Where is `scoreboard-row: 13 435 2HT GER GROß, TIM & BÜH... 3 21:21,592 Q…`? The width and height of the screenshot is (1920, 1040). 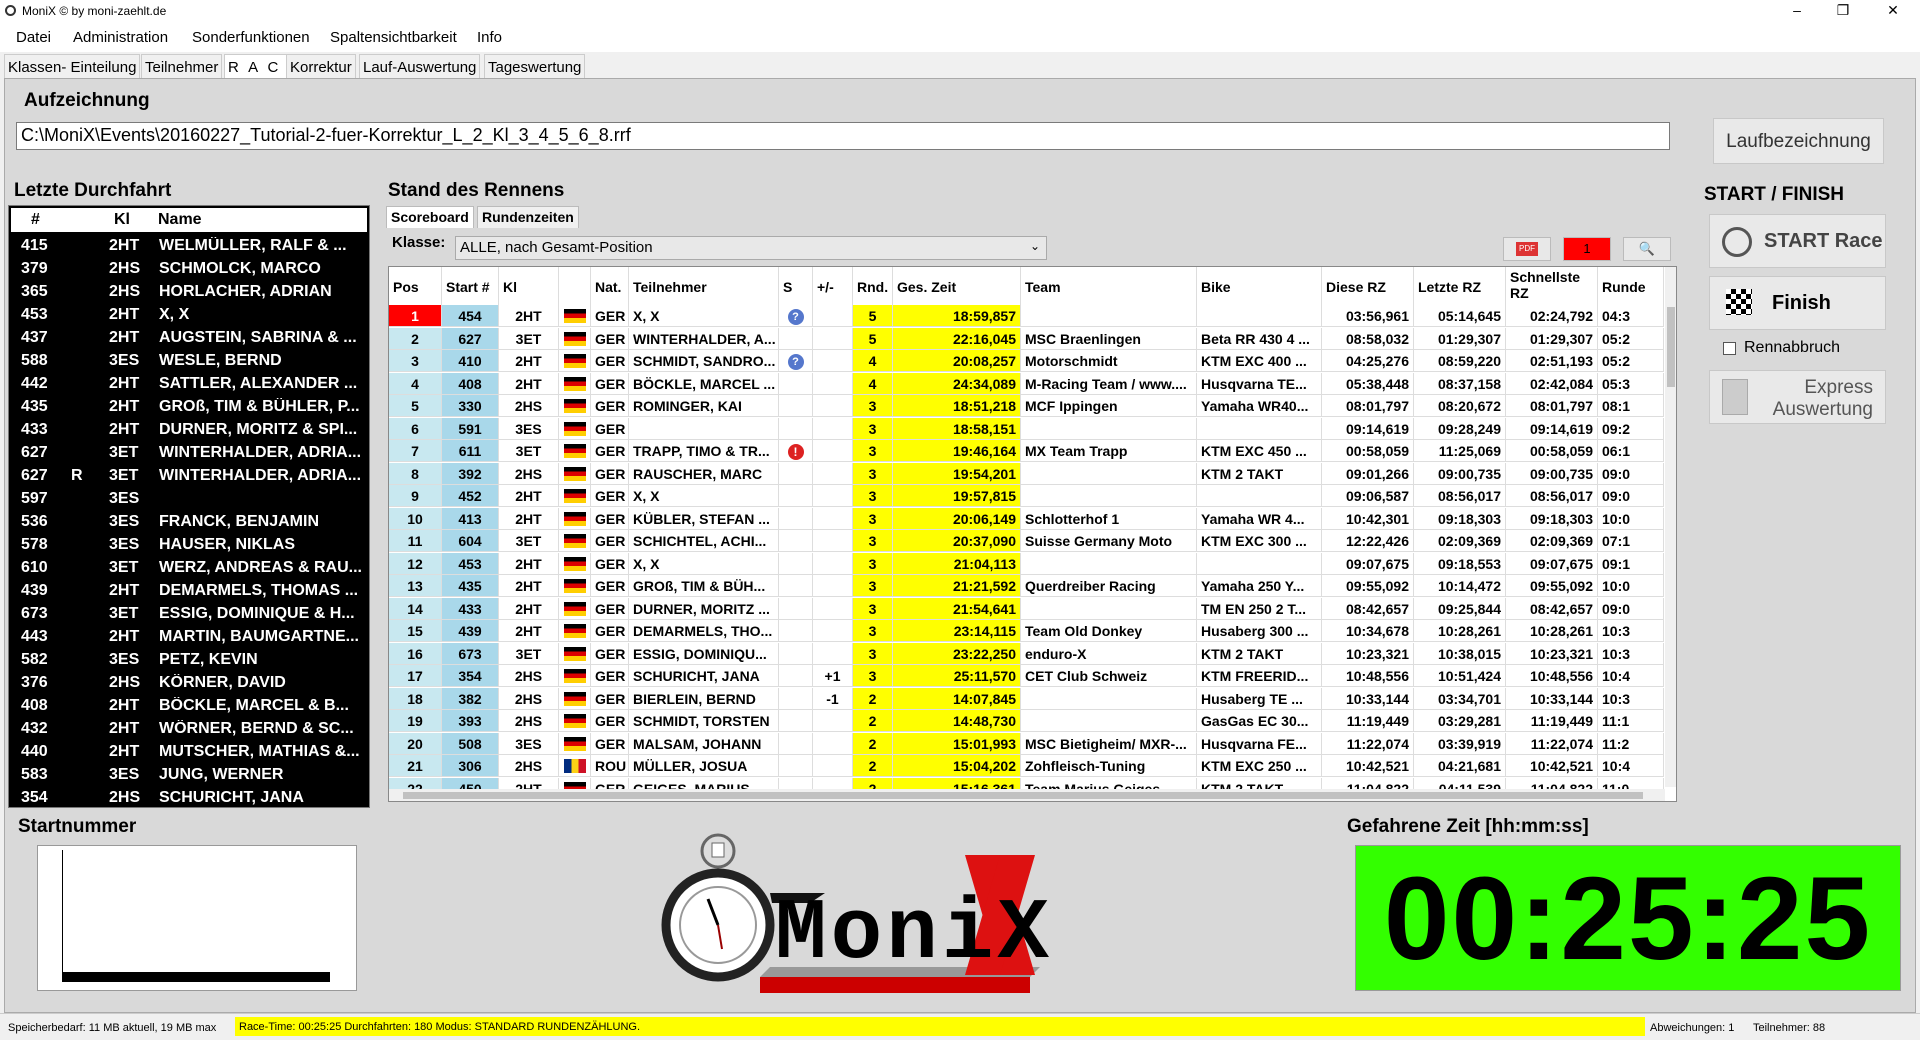
scoreboard-row: 13 435 2HT GER GROß, TIM & BÜH... 3 21:21,592 Q… is located at coordinates (1026, 586).